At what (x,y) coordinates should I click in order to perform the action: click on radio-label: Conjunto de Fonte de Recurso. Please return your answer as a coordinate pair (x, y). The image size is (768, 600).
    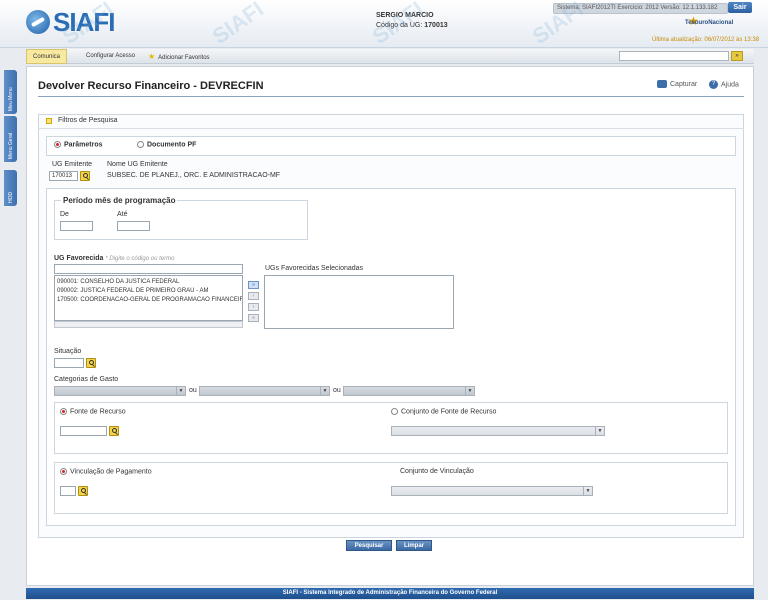
    Looking at the image, I should click on (449, 412).